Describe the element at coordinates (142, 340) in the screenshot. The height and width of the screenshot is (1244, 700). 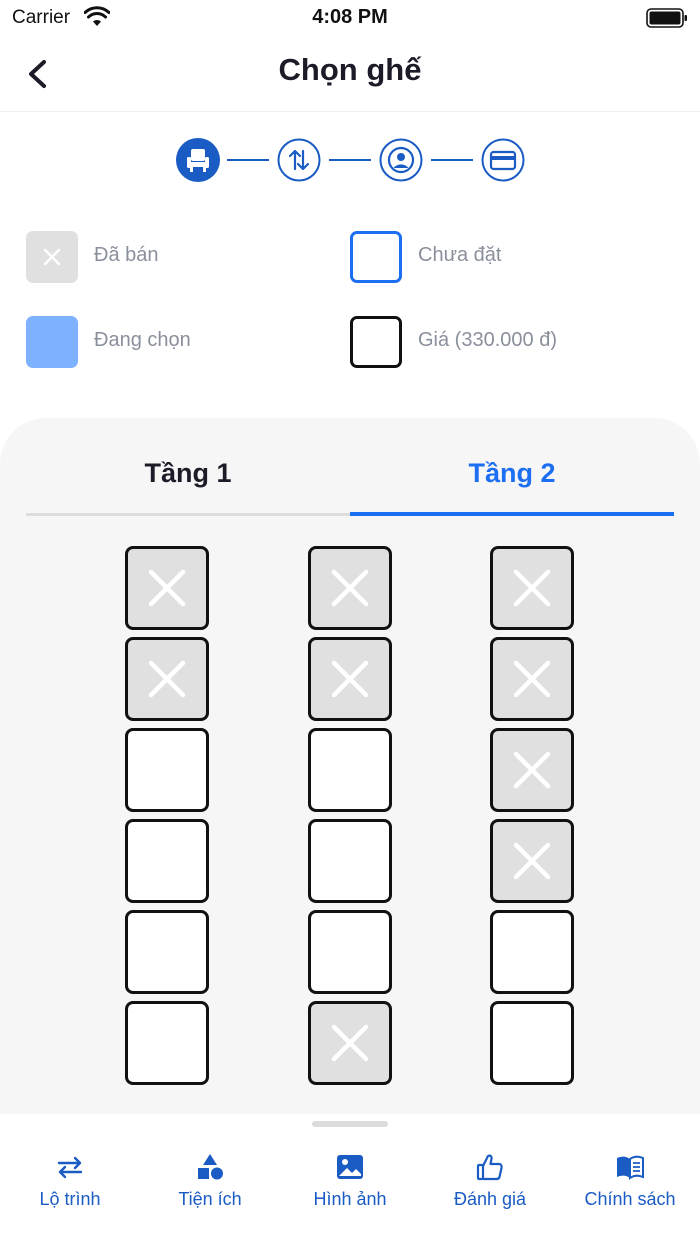
I see `legend-selecting-label: Đang chọn` at that location.